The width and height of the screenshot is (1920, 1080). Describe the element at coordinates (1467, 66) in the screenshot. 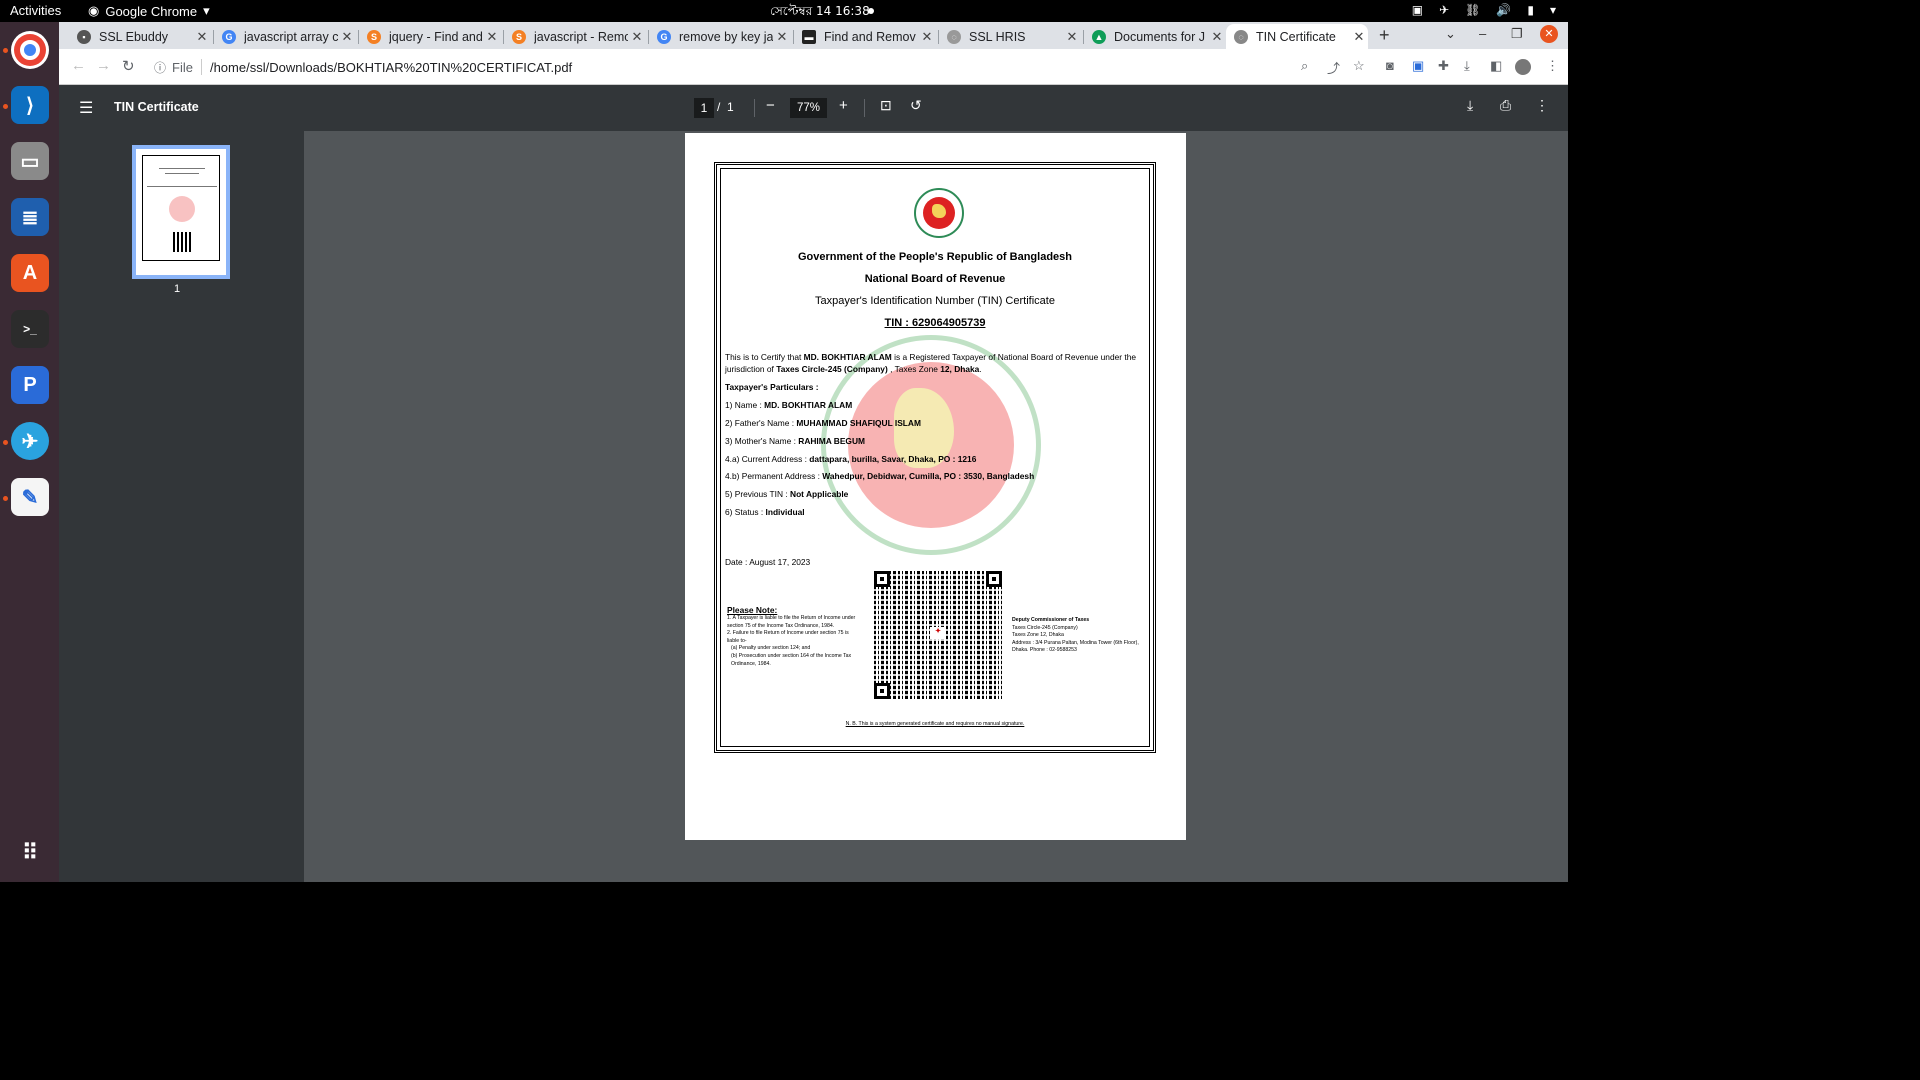

I see `downloads-icon: ⤓` at that location.